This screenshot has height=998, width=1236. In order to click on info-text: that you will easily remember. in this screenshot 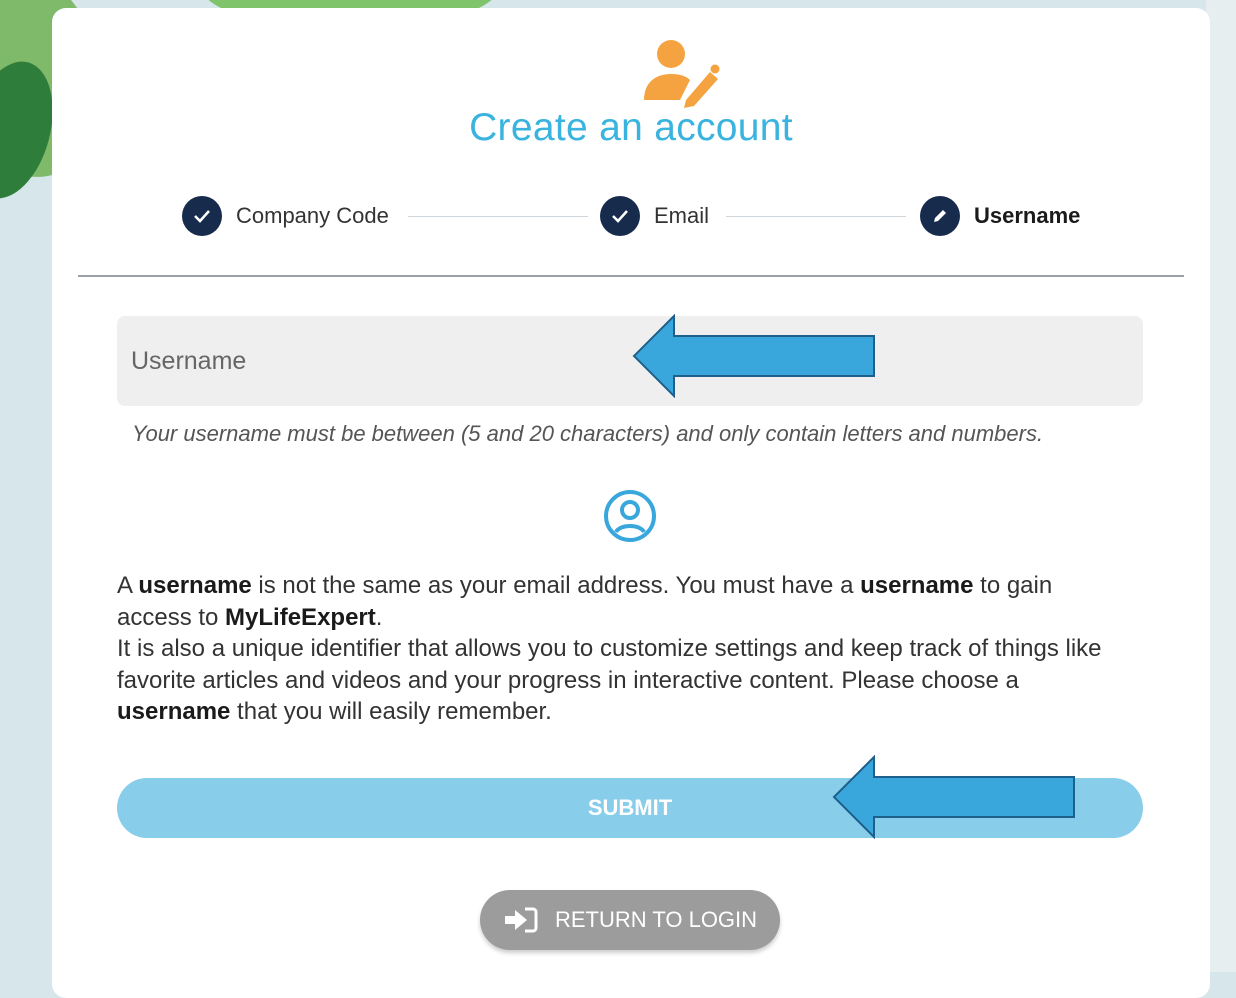, I will do `click(391, 711)`.